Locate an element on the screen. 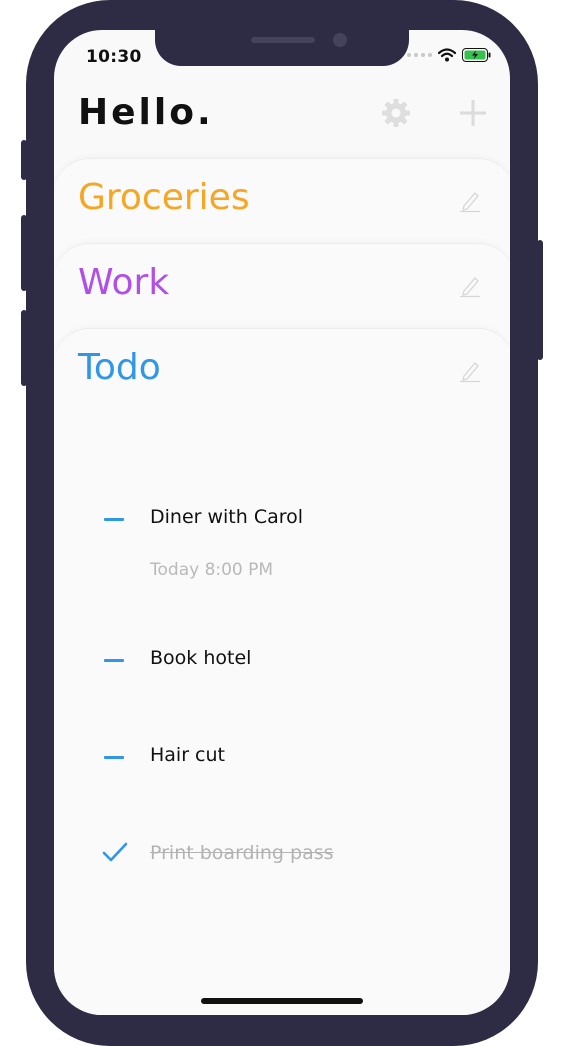  plus-icon is located at coordinates (473, 113).